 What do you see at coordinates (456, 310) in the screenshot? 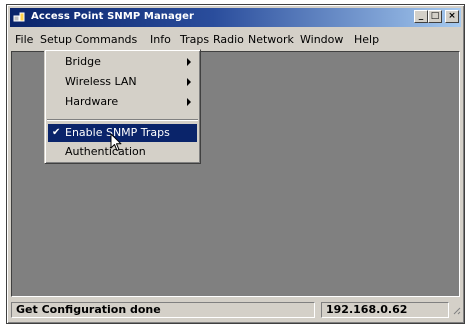
I see `resize-grip-icon` at bounding box center [456, 310].